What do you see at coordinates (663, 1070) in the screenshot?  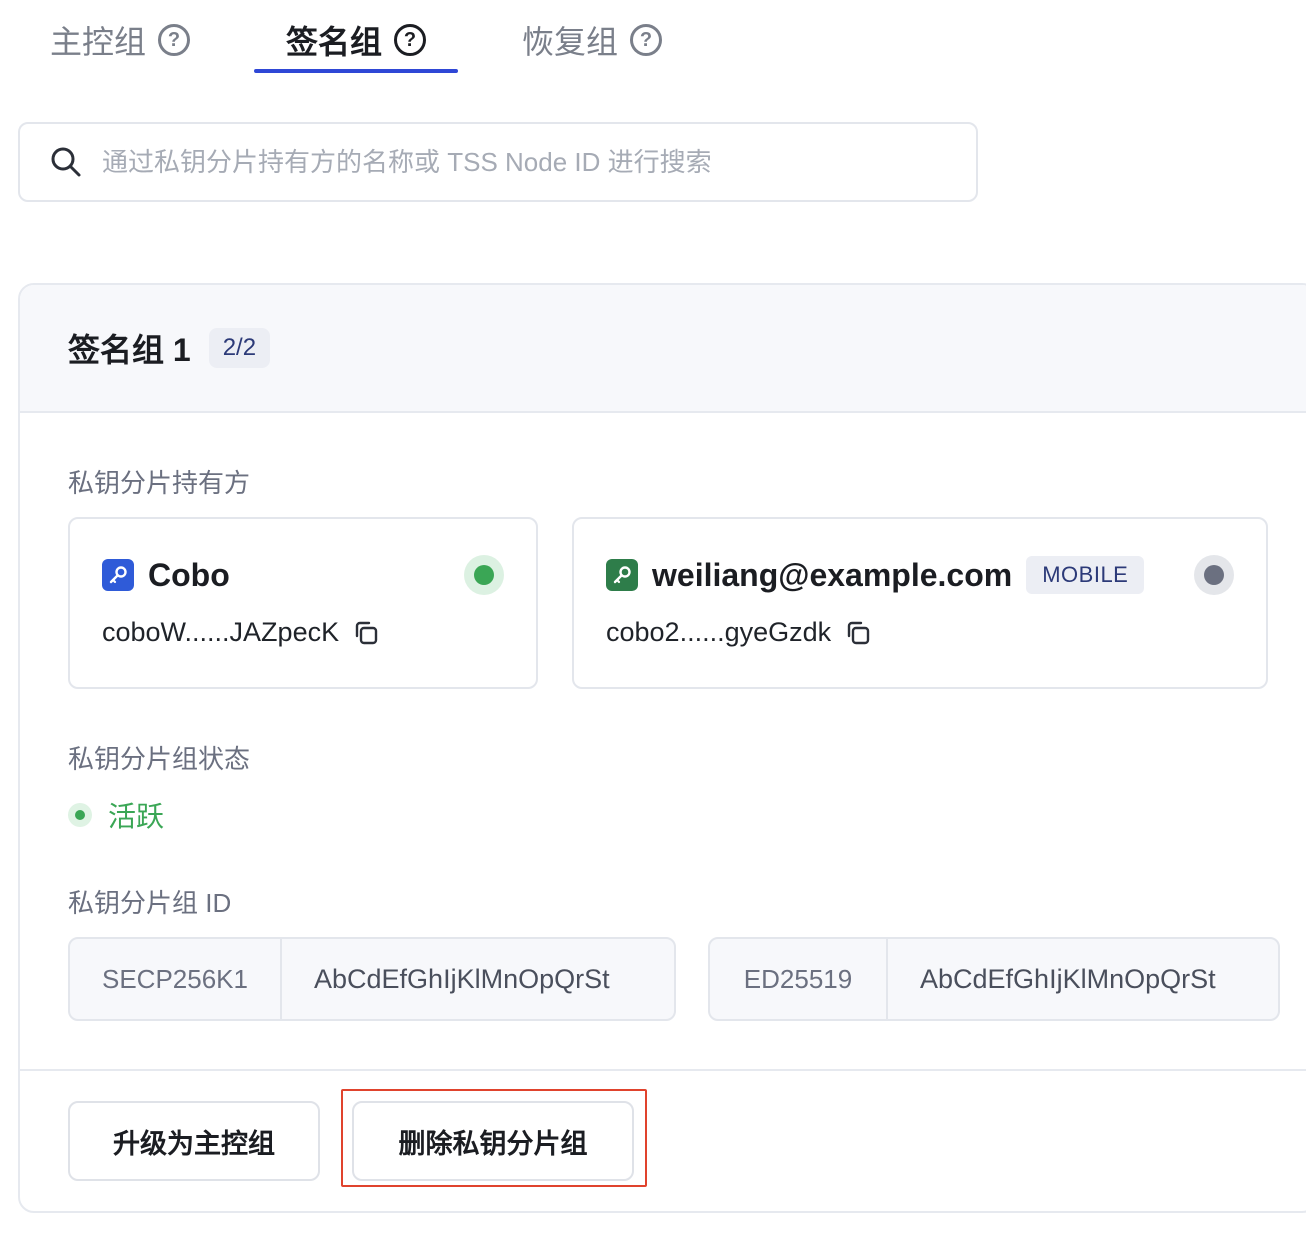 I see `divider` at bounding box center [663, 1070].